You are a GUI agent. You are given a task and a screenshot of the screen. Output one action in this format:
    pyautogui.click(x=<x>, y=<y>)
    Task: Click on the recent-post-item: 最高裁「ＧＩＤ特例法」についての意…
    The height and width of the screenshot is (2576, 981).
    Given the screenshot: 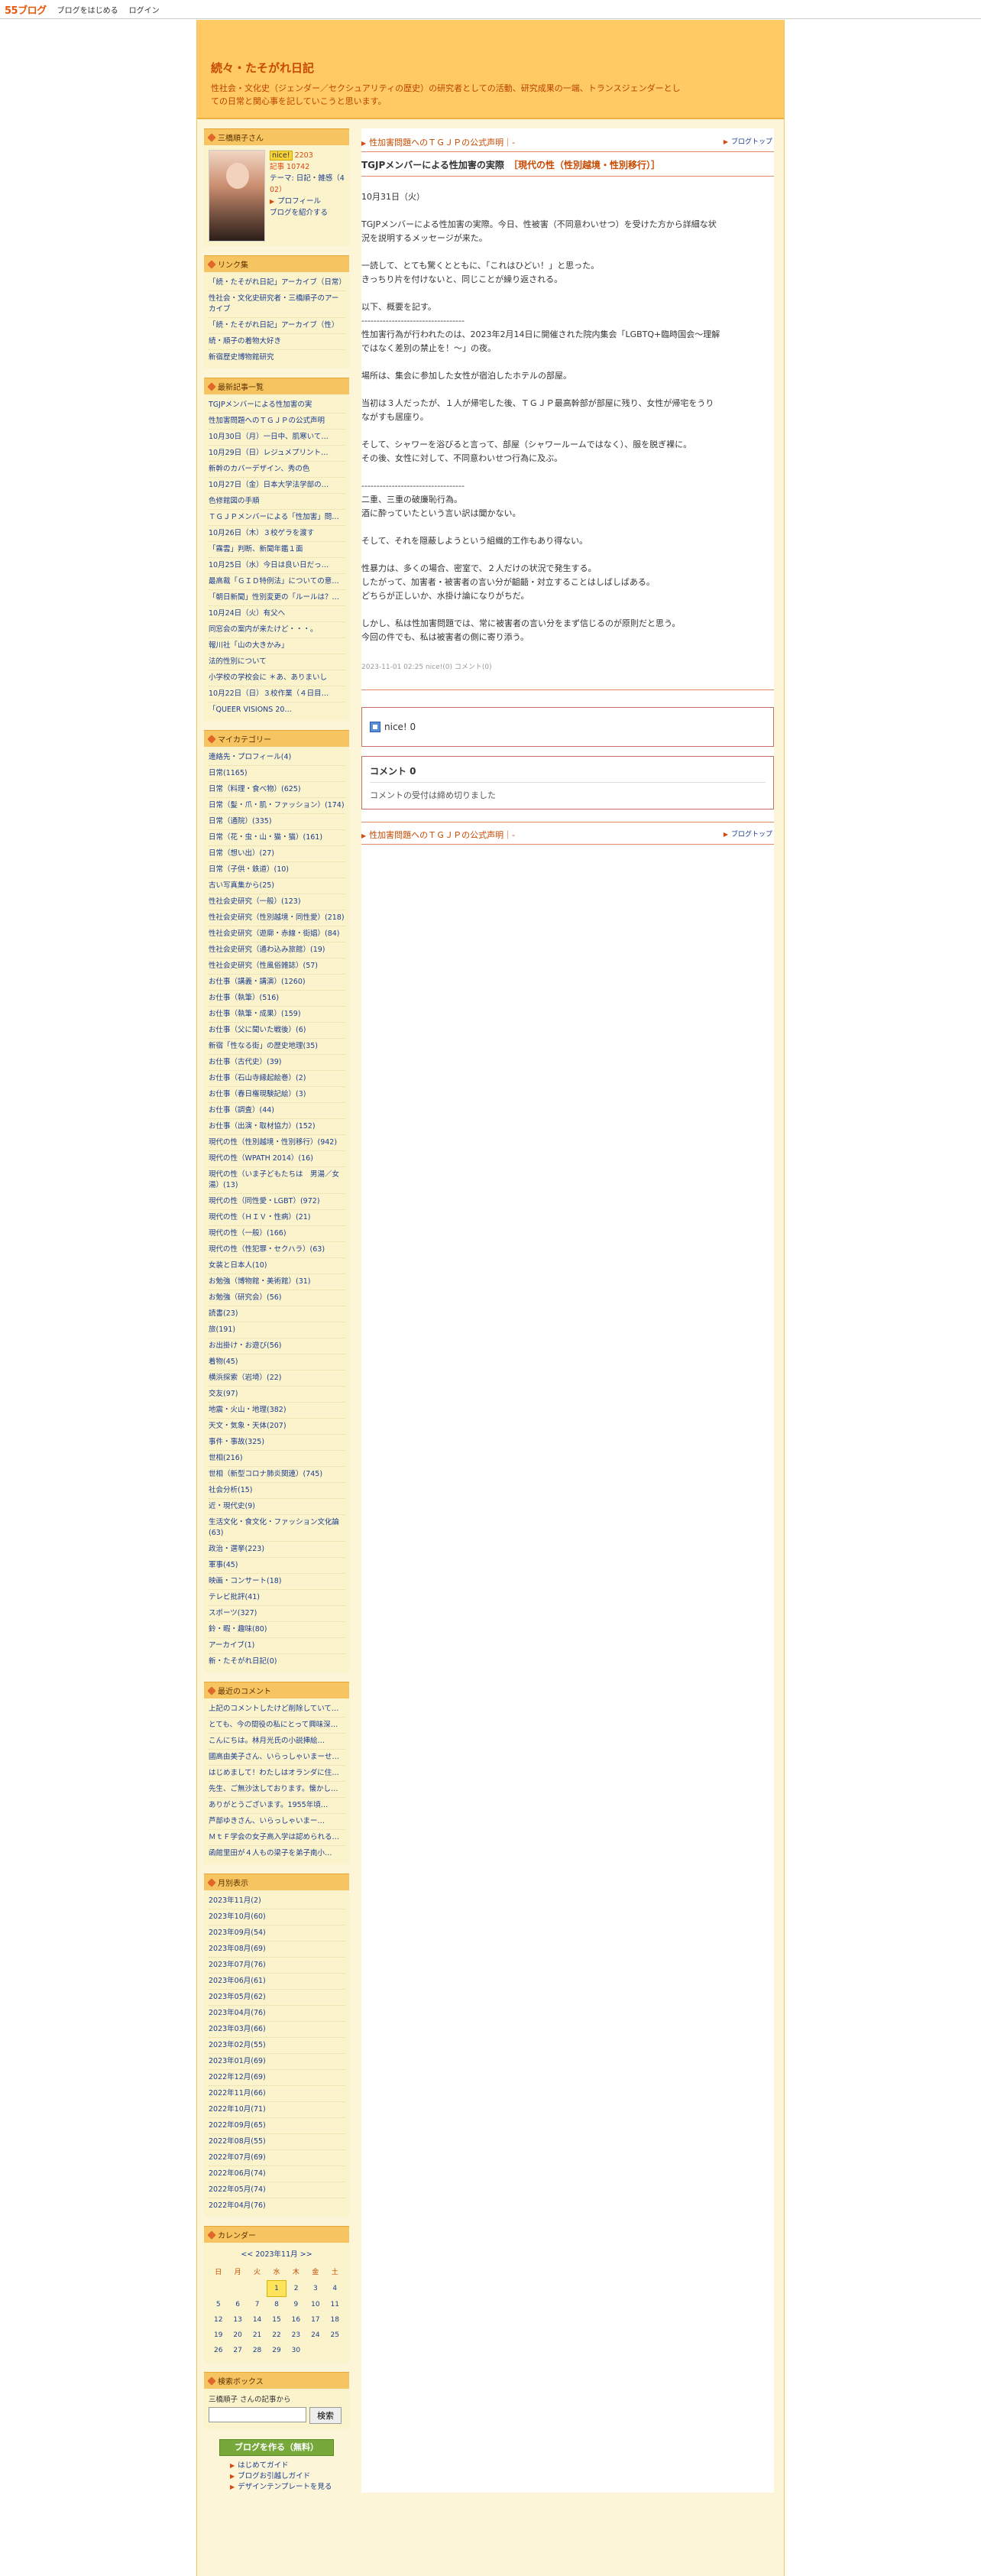 What is the action you would take?
    pyautogui.click(x=277, y=582)
    